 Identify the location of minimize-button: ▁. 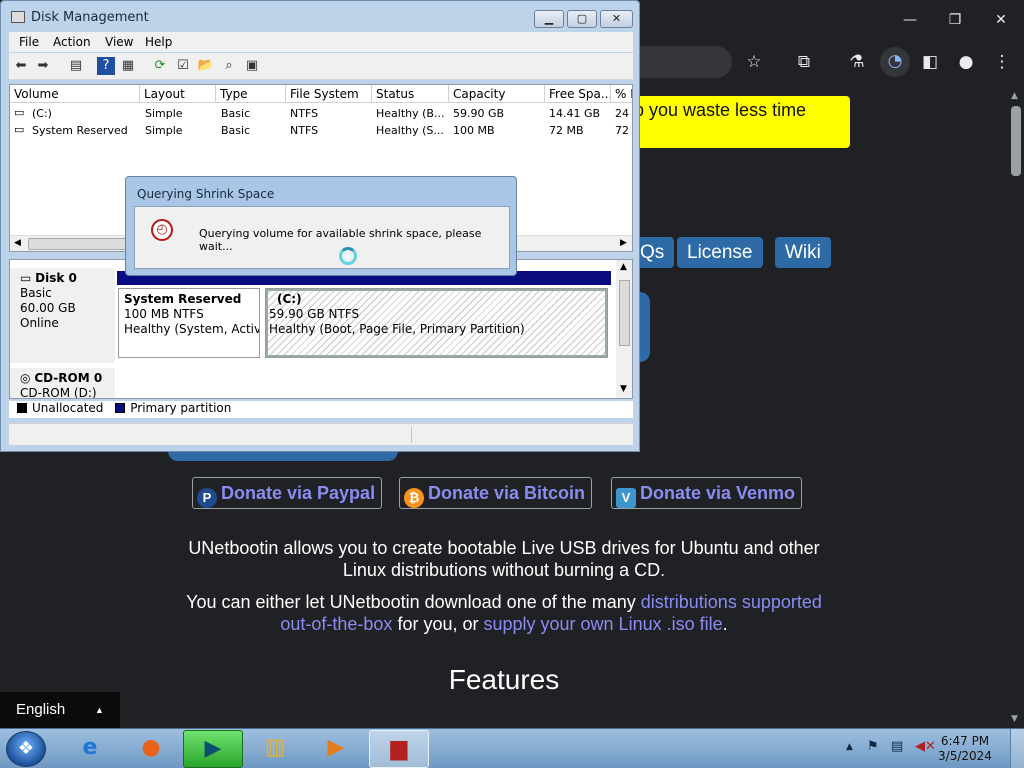
(549, 19).